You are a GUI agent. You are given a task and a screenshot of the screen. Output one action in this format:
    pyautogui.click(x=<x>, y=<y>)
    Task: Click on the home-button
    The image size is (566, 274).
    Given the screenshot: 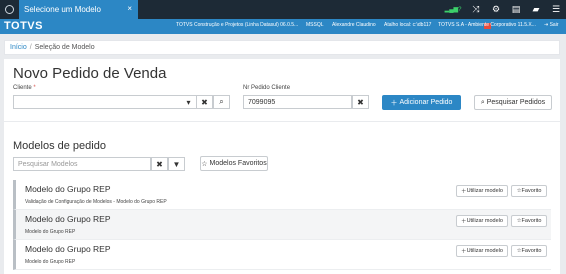 What is the action you would take?
    pyautogui.click(x=9, y=9)
    